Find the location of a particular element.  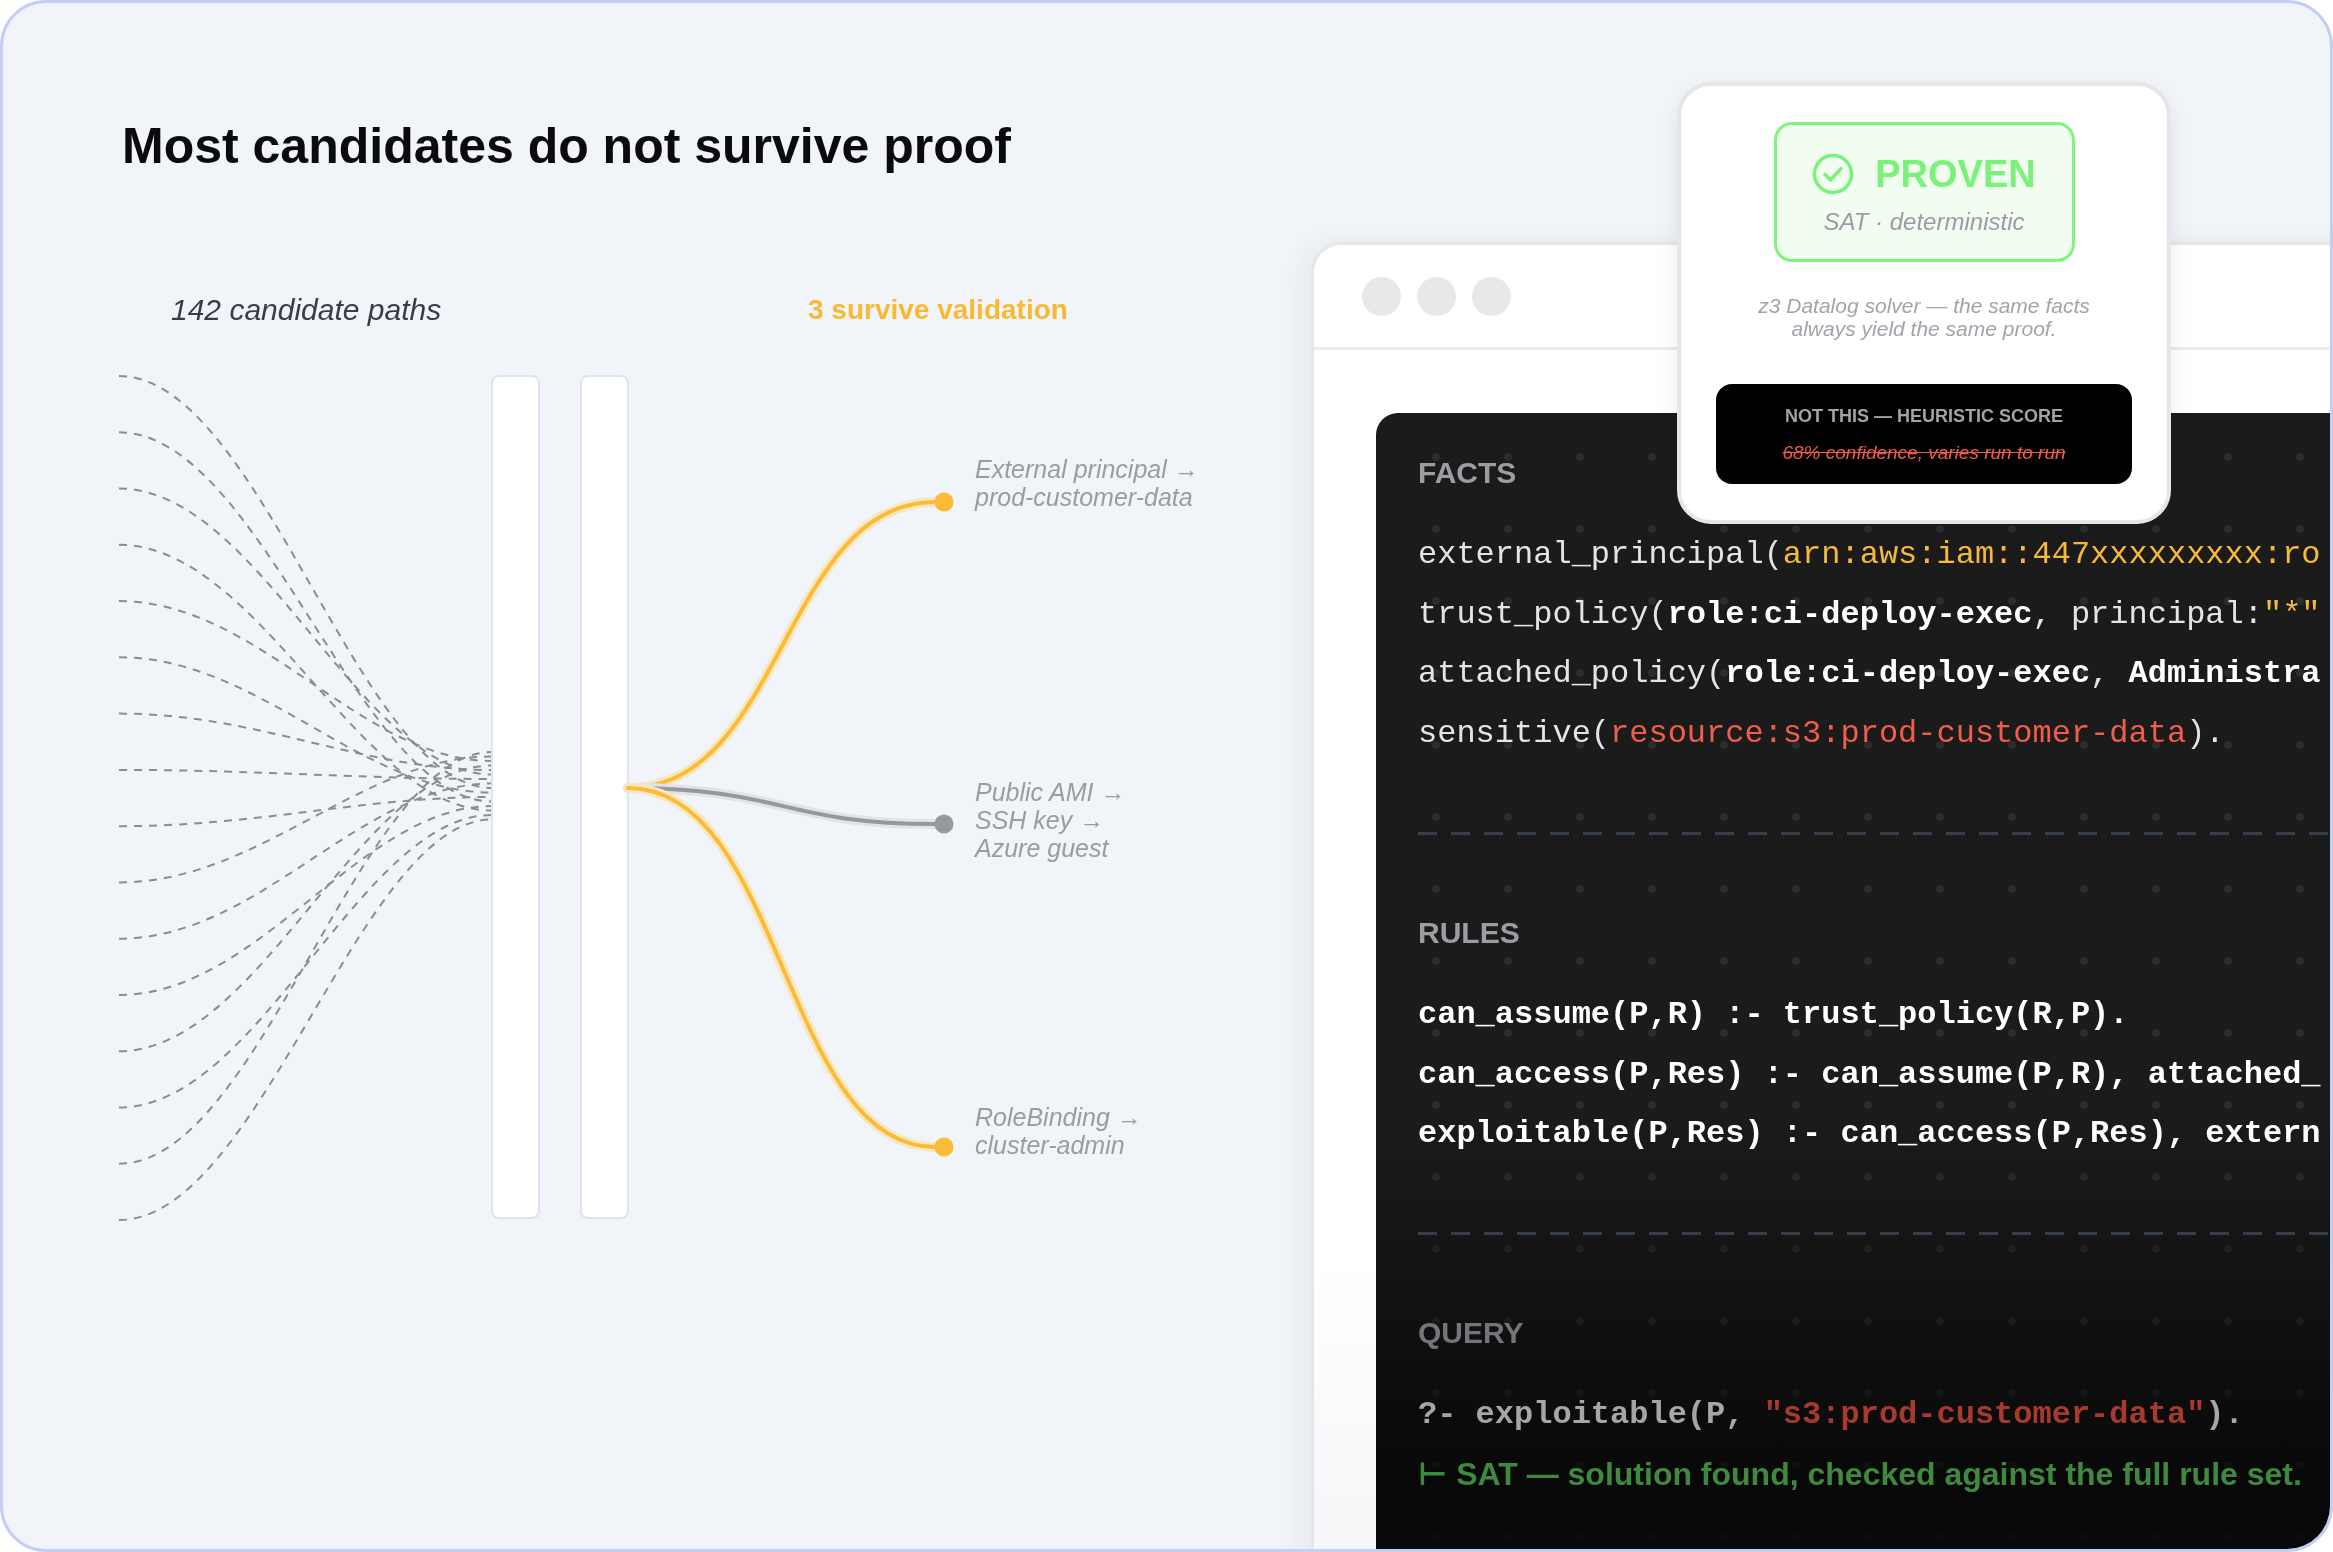

path-label: Public AMI → SSH key → Azure guest is located at coordinates (1050, 820).